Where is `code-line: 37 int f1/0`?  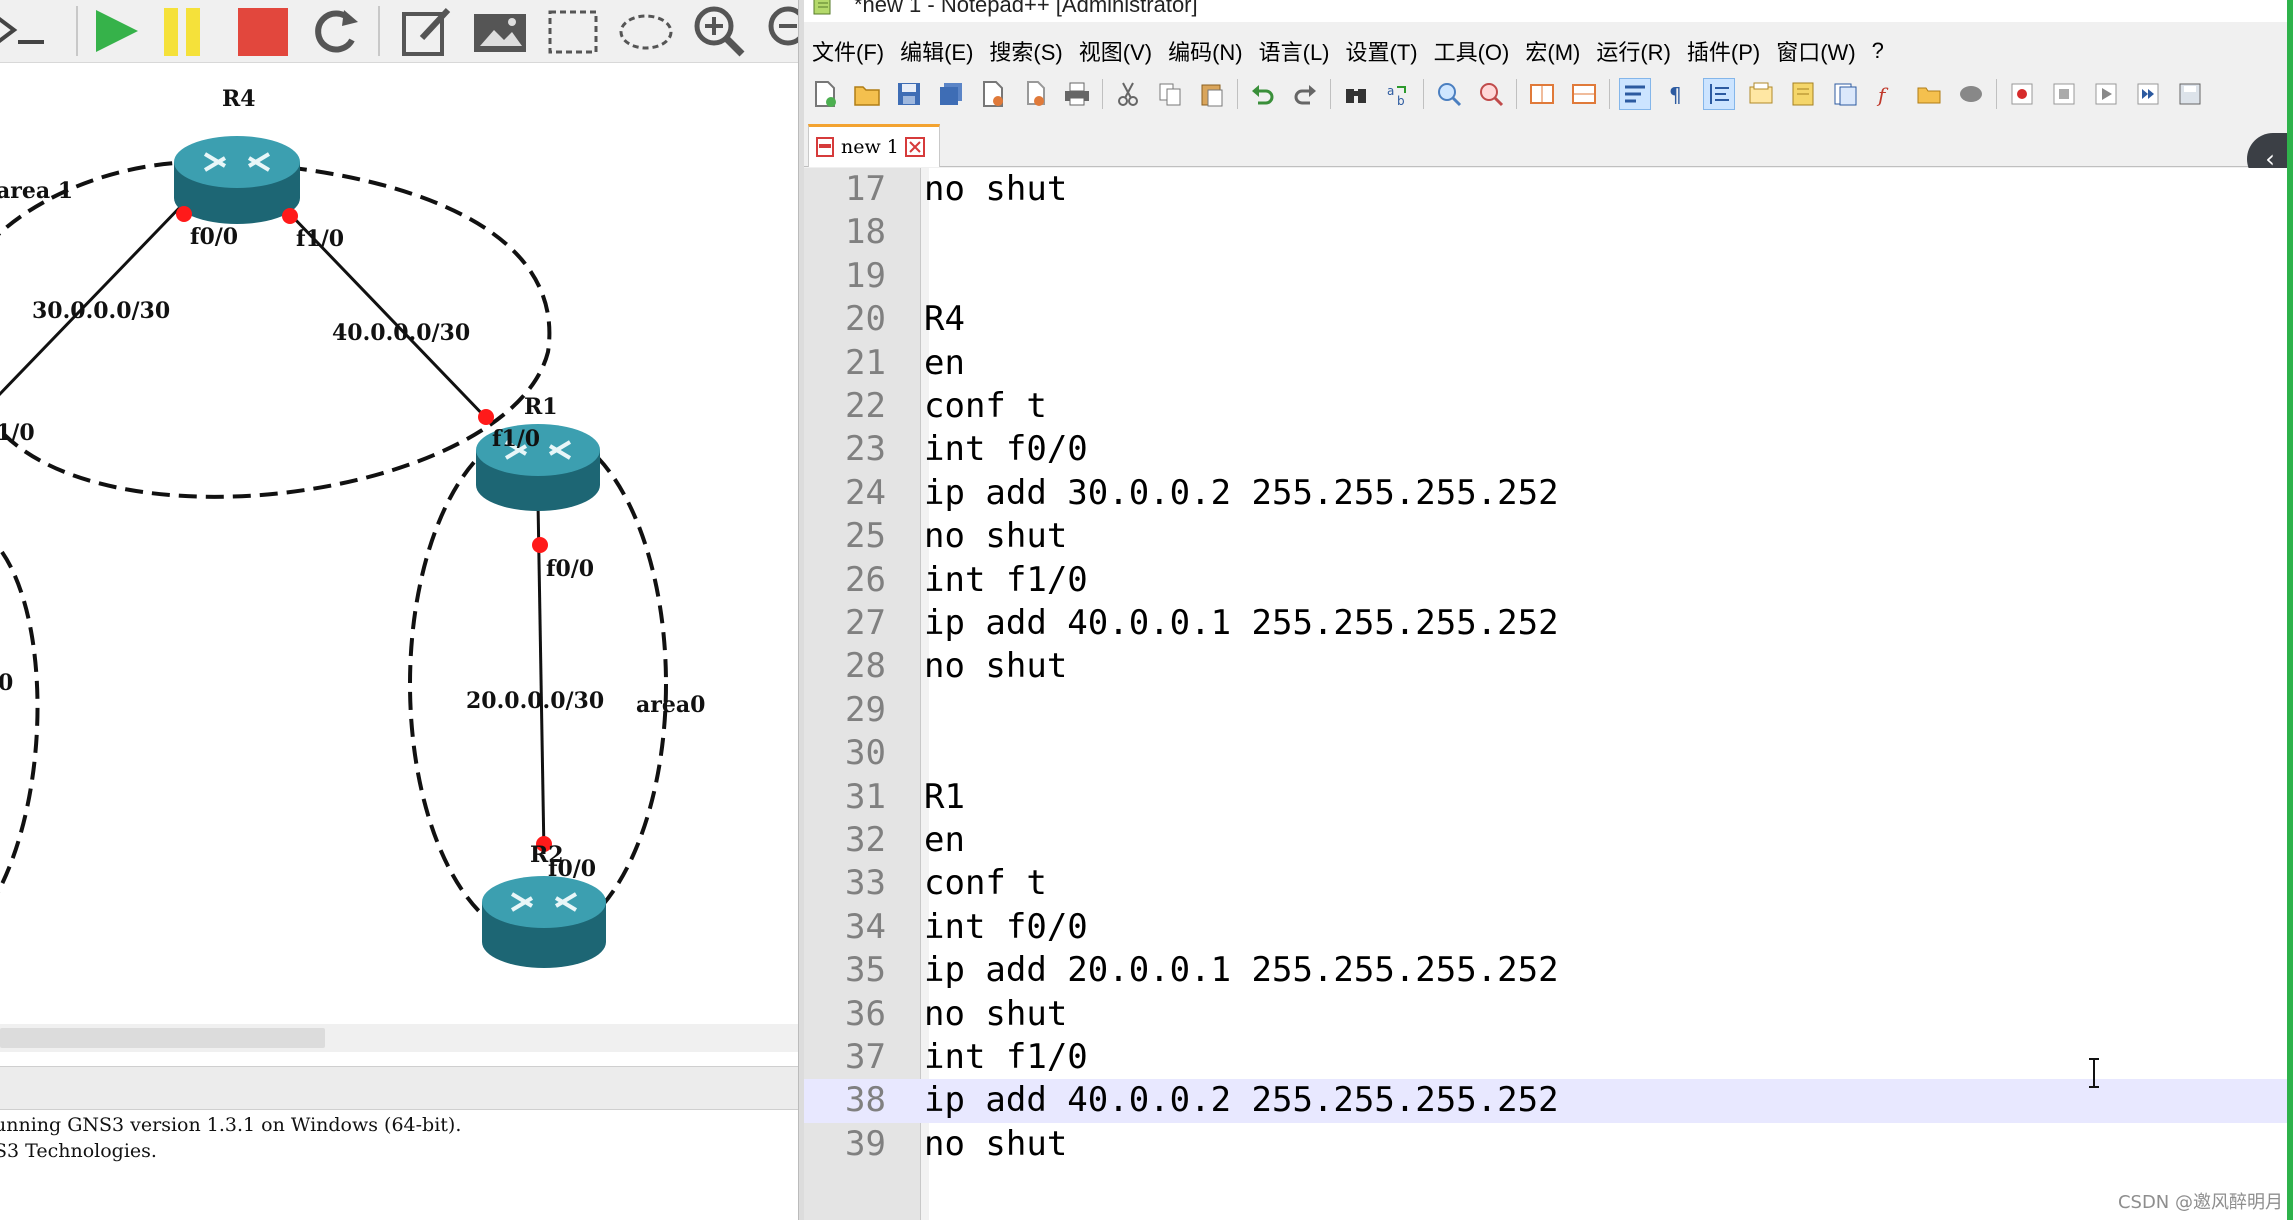
code-line: 37 int f1/0 is located at coordinates (1548, 1057).